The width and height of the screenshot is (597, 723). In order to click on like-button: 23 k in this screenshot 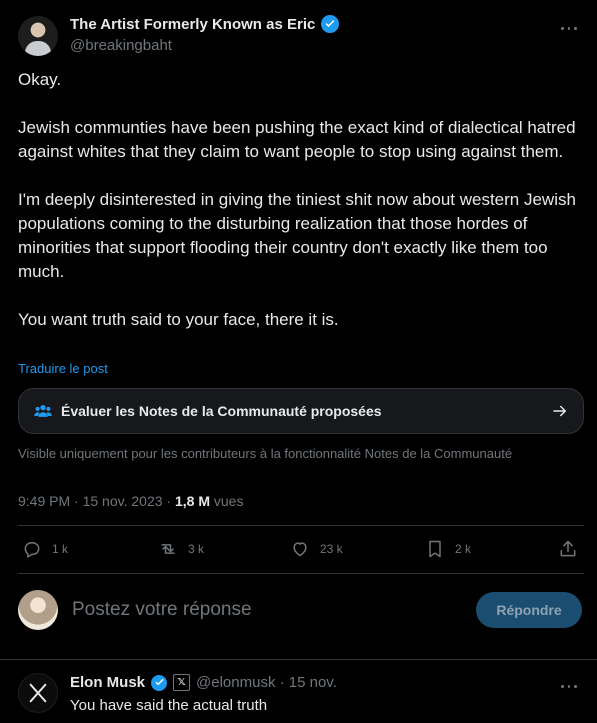, I will do `click(316, 549)`.